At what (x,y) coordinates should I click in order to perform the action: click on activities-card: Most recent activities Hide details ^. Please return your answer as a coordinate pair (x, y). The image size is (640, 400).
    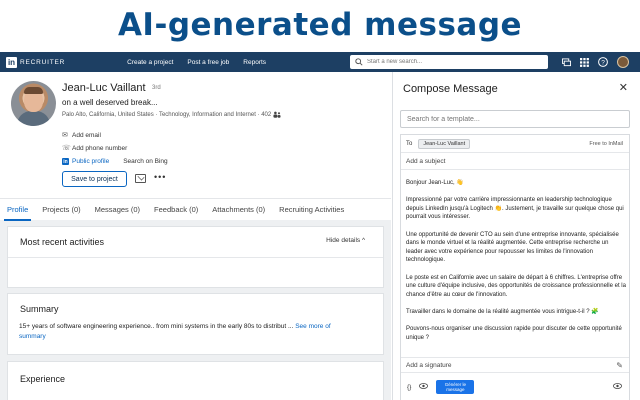
    Looking at the image, I should click on (195, 257).